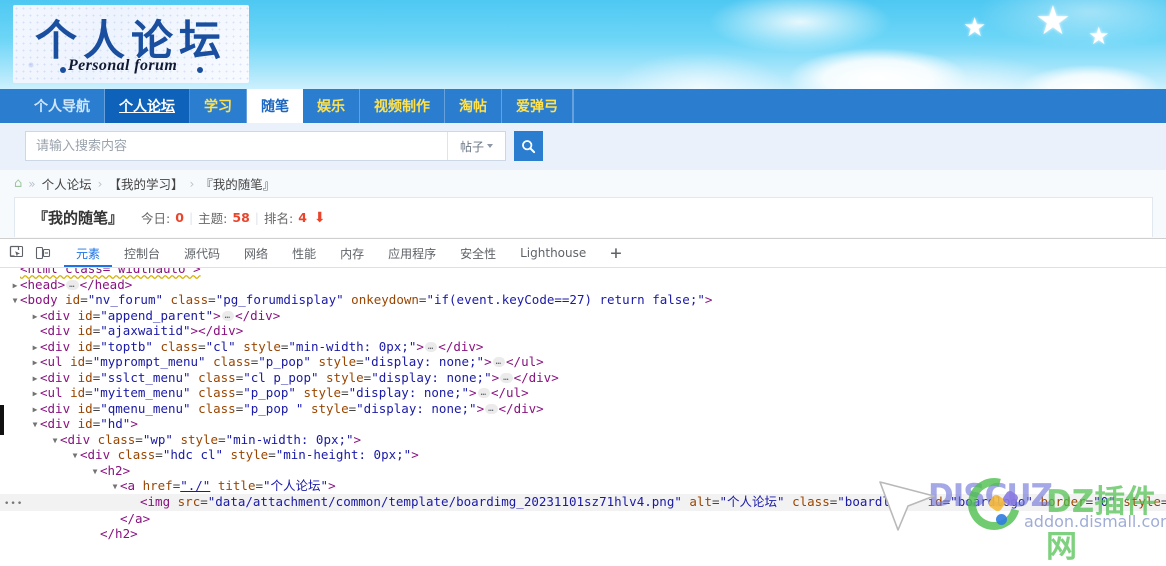  Describe the element at coordinates (10, 106) in the screenshot. I see `nav-left-pad` at that location.